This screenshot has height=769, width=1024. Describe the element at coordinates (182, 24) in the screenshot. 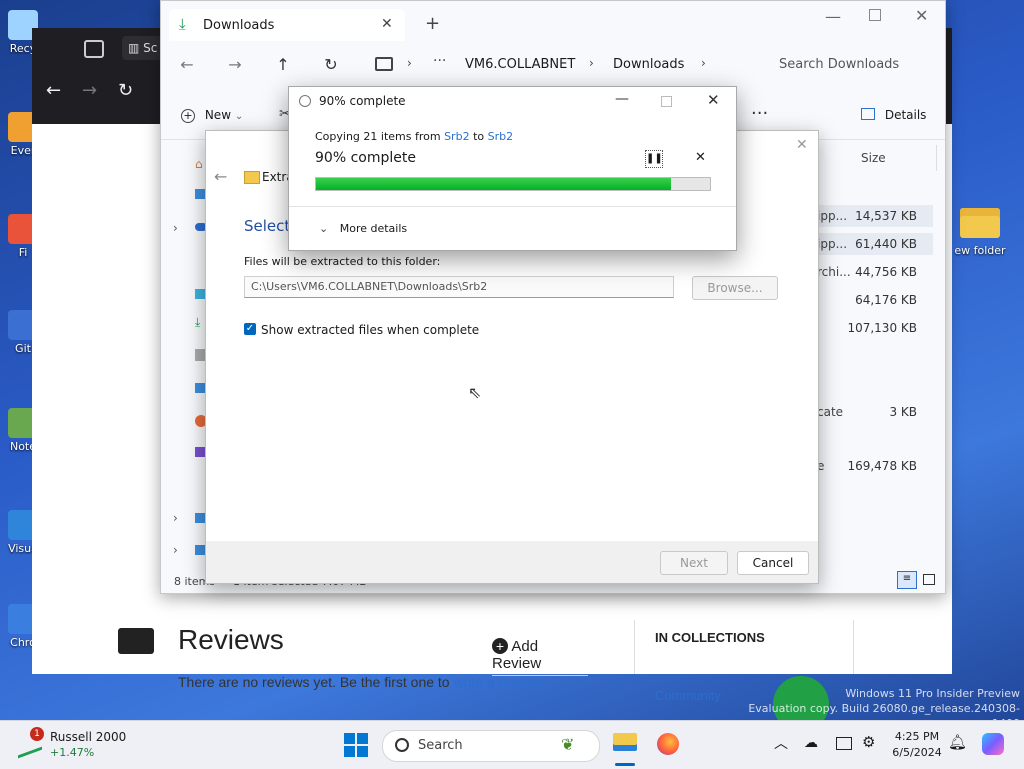

I see `download-icon: ⤓` at that location.